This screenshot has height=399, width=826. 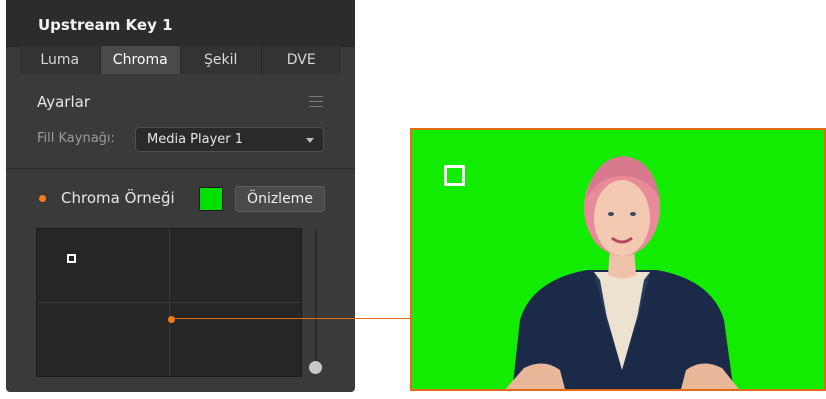 I want to click on tab-dve: DVE, so click(x=301, y=60).